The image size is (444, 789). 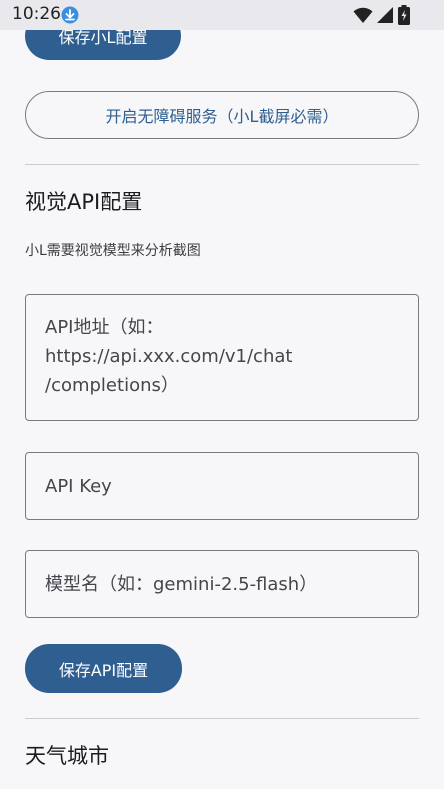 What do you see at coordinates (36, 14) in the screenshot?
I see `status-time: 10:26` at bounding box center [36, 14].